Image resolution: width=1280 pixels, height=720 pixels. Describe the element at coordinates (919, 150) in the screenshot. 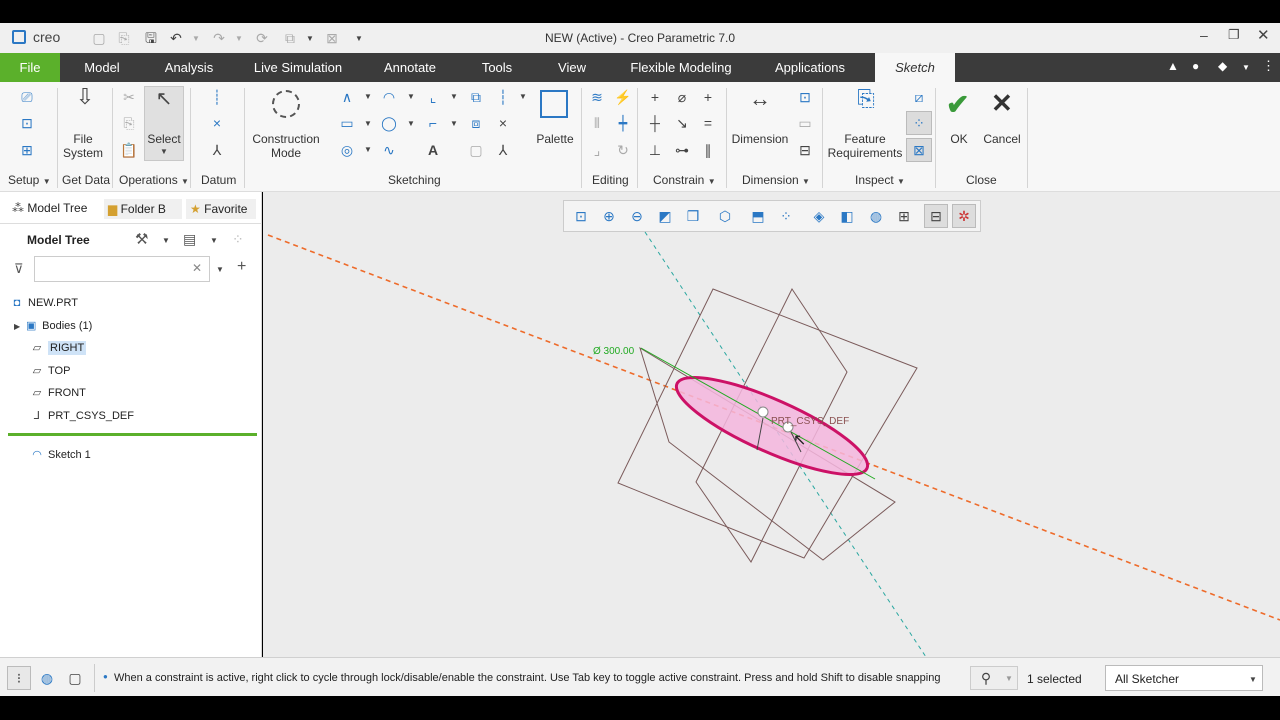

I see `shade-closed-loops-icon: ⊠` at that location.